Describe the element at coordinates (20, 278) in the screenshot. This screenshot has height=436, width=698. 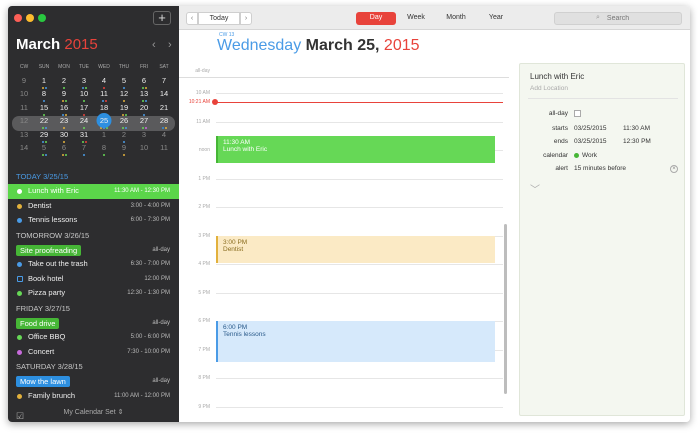
I see `task-checkbox-icon` at that location.